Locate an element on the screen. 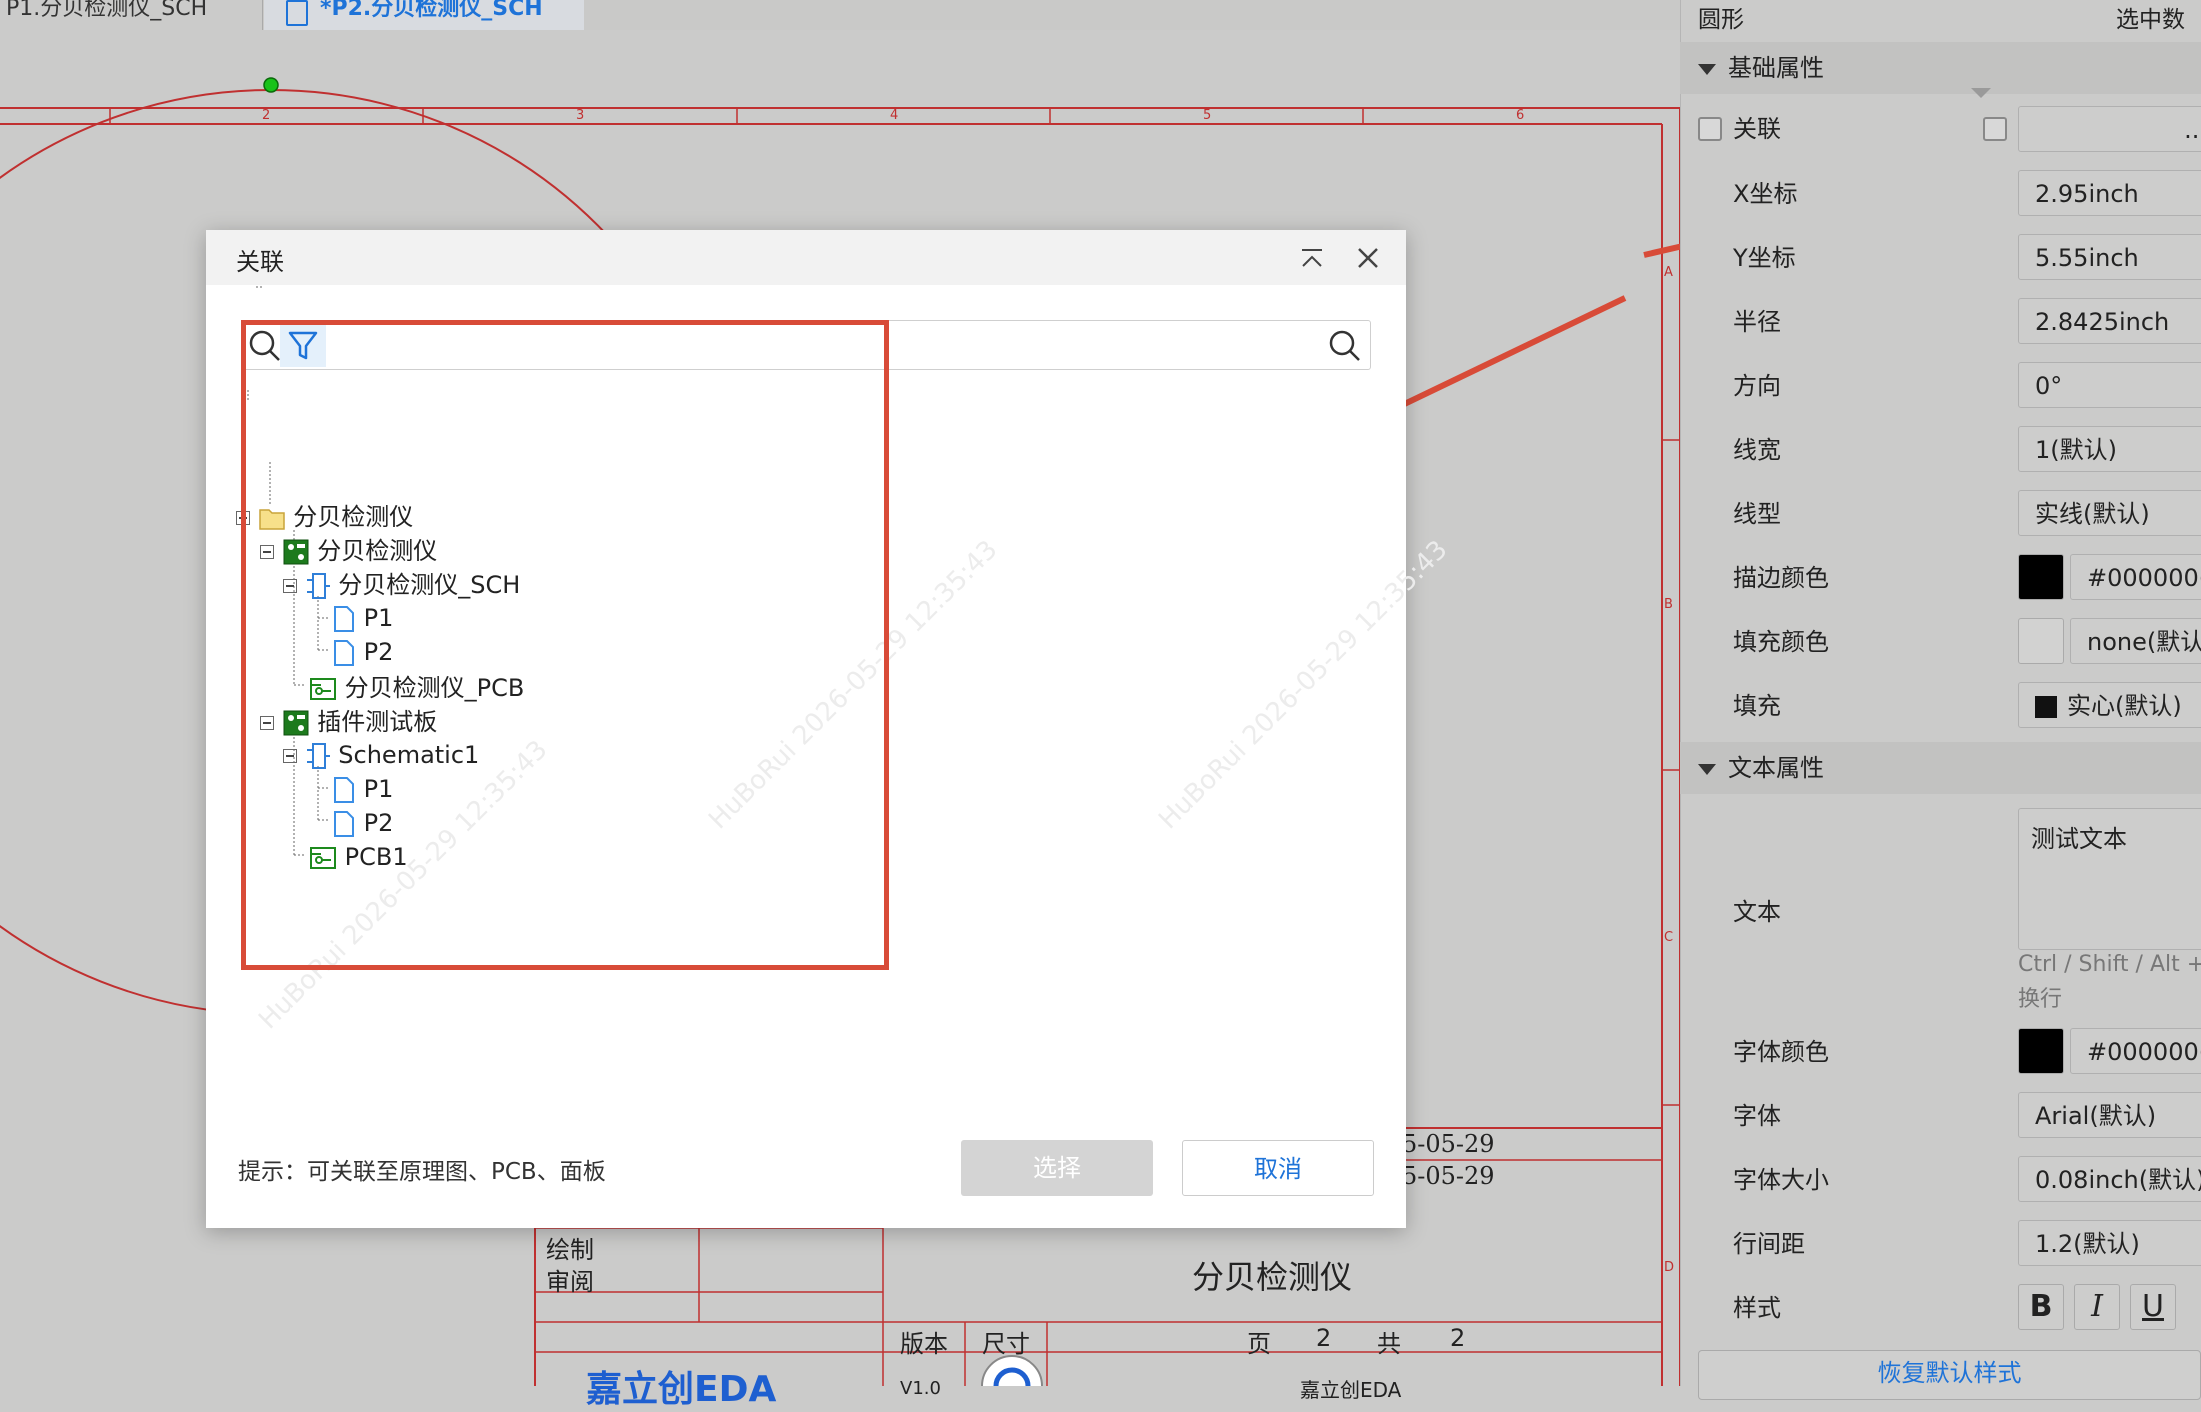 The width and height of the screenshot is (2201, 1412). x-coordinate-input: 2.95inch is located at coordinates (2109, 193).